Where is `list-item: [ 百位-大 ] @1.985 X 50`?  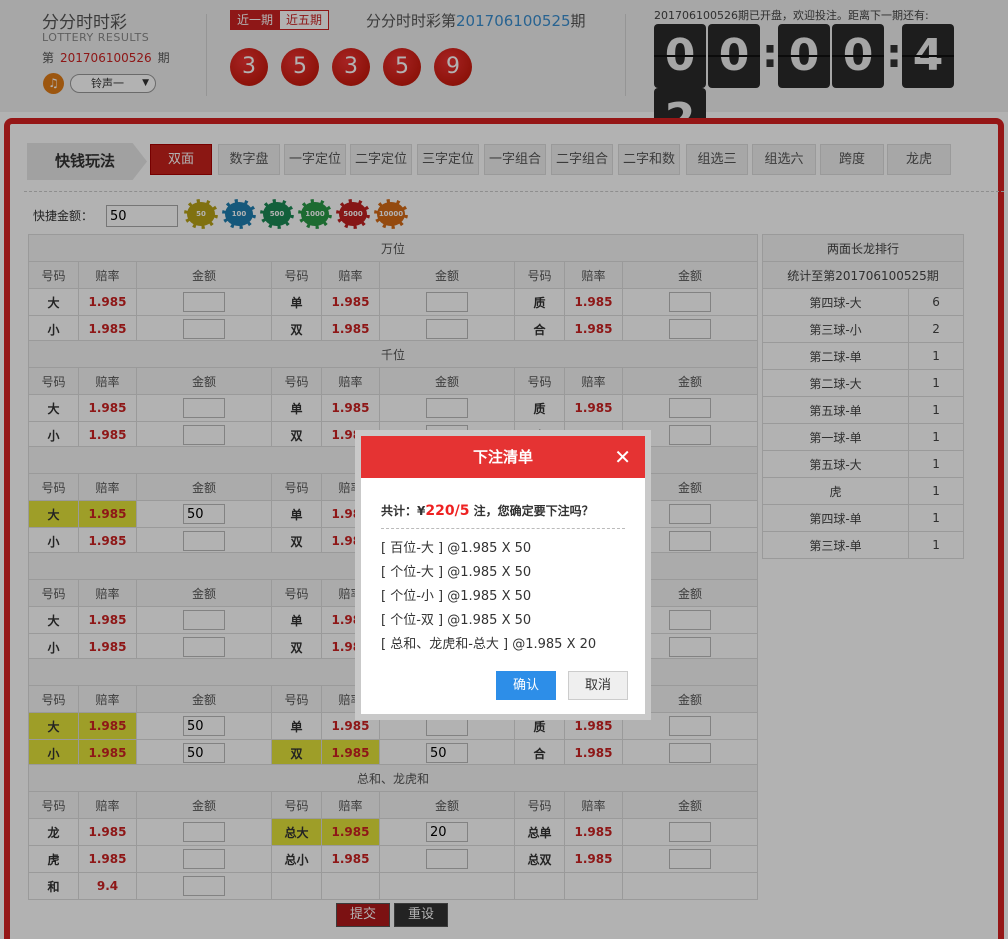 list-item: [ 百位-大 ] @1.985 X 50 is located at coordinates (456, 548).